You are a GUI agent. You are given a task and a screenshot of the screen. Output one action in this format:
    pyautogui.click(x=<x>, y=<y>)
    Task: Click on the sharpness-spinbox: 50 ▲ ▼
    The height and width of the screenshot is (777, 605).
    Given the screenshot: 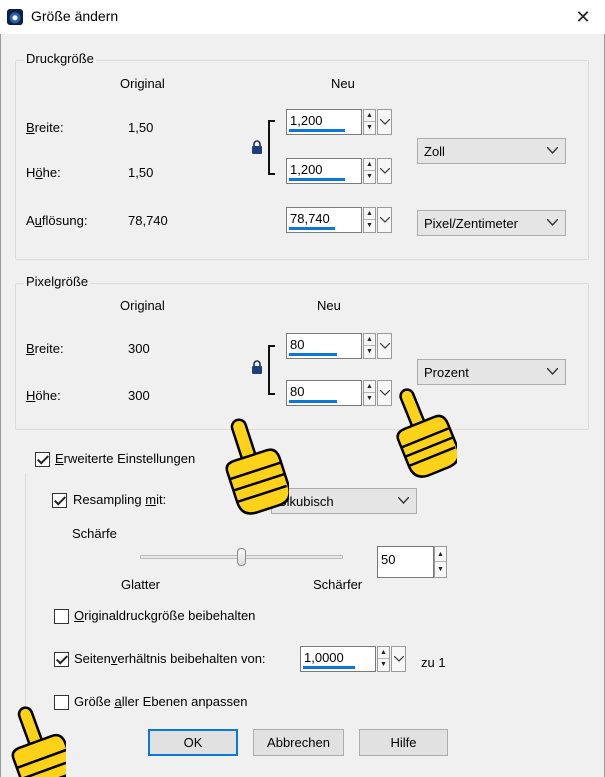 What is the action you would take?
    pyautogui.click(x=413, y=562)
    